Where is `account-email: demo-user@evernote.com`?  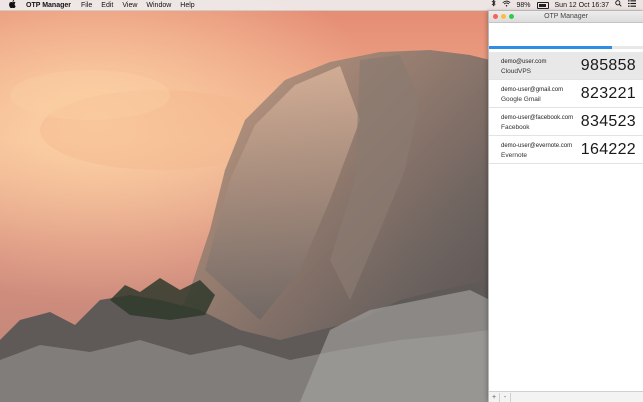
account-email: demo-user@evernote.com is located at coordinates (537, 146).